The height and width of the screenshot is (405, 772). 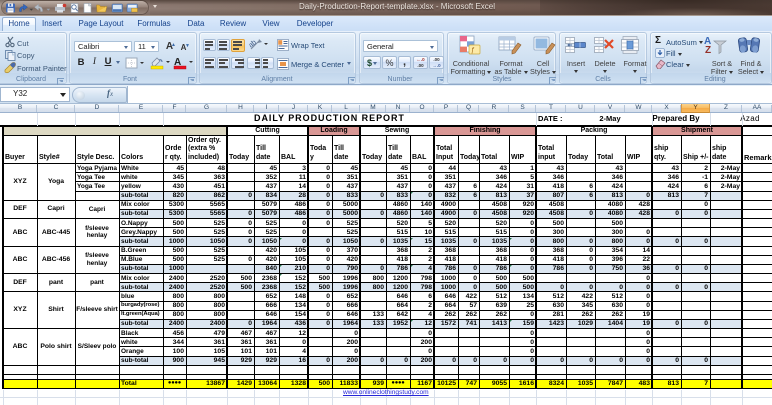 I want to click on svg-text: Z, so click(x=708, y=50).